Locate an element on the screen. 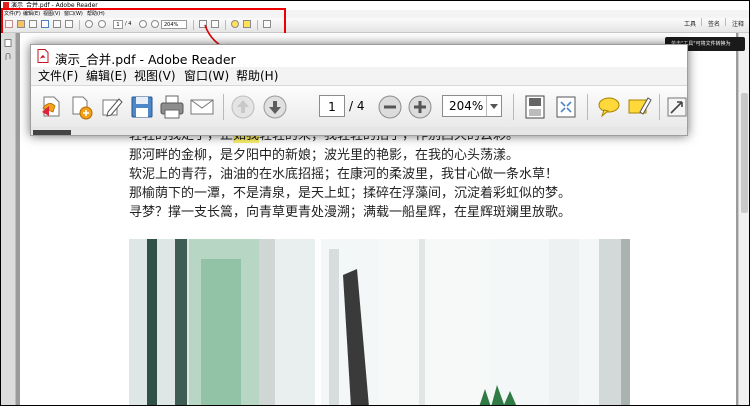 The image size is (750, 406). menu-edit: 编辑(E) is located at coordinates (106, 76).